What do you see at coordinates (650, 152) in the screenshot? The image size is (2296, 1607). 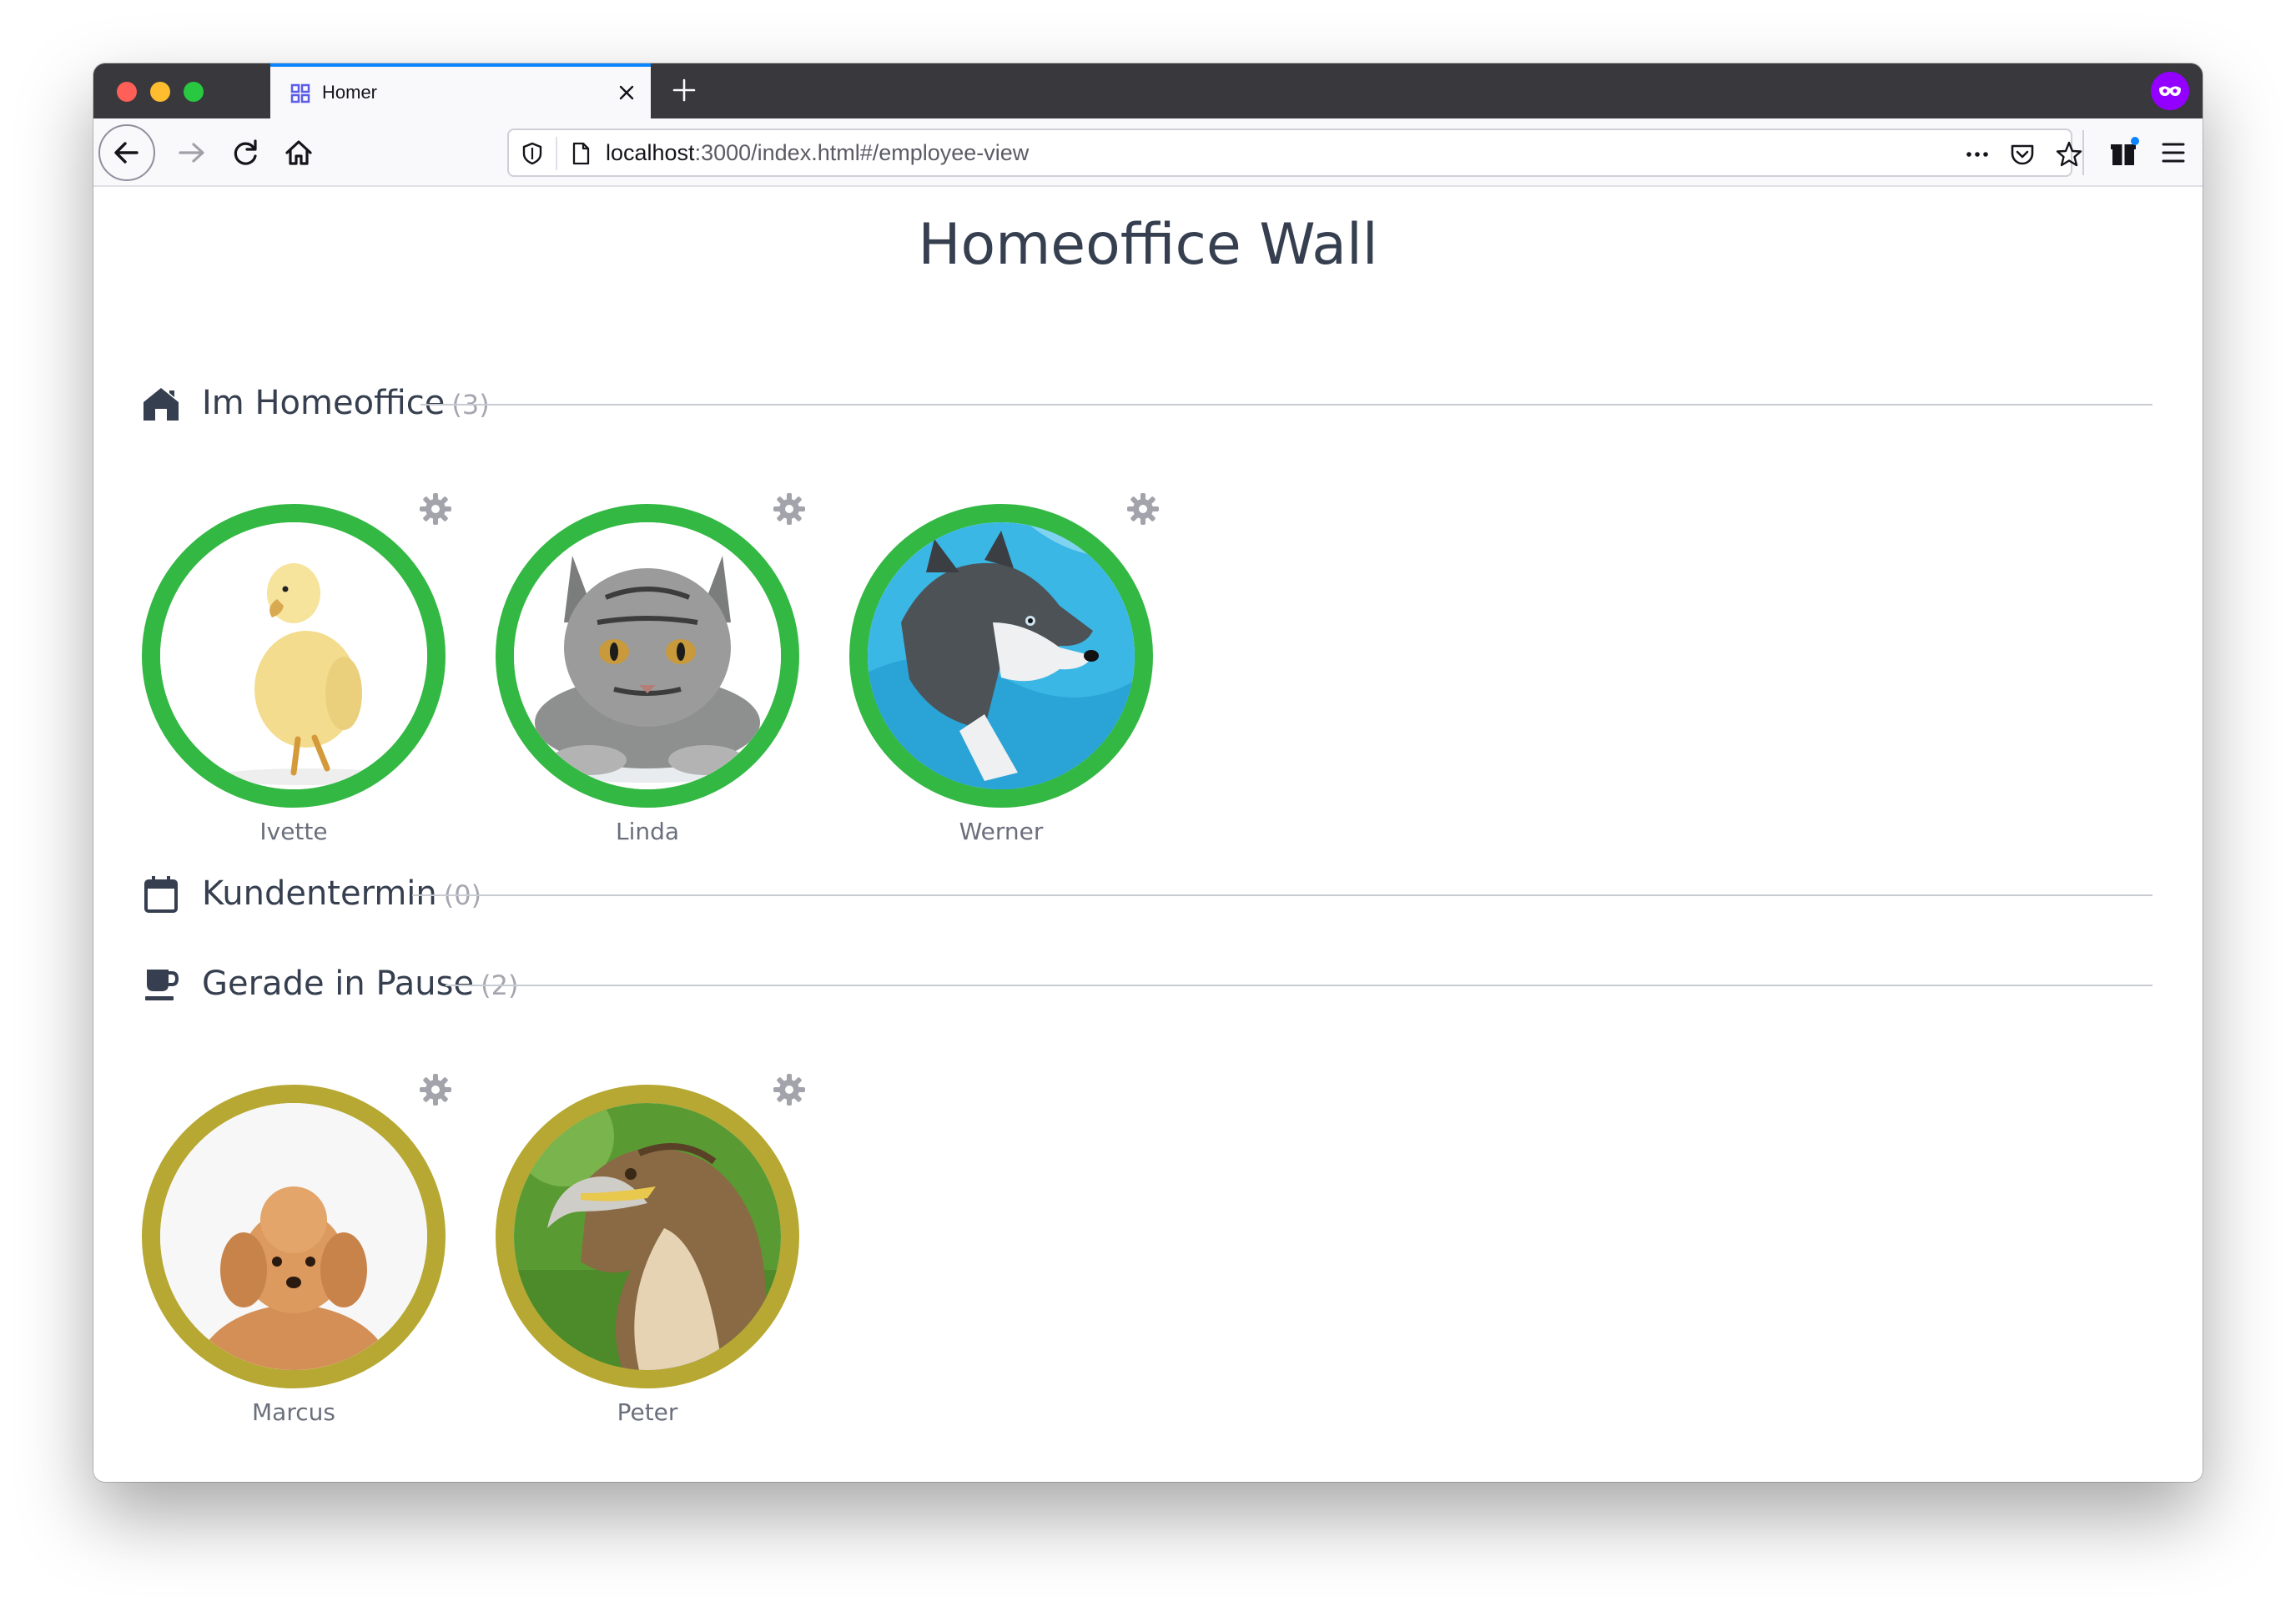 I see `url-host: localhost` at bounding box center [650, 152].